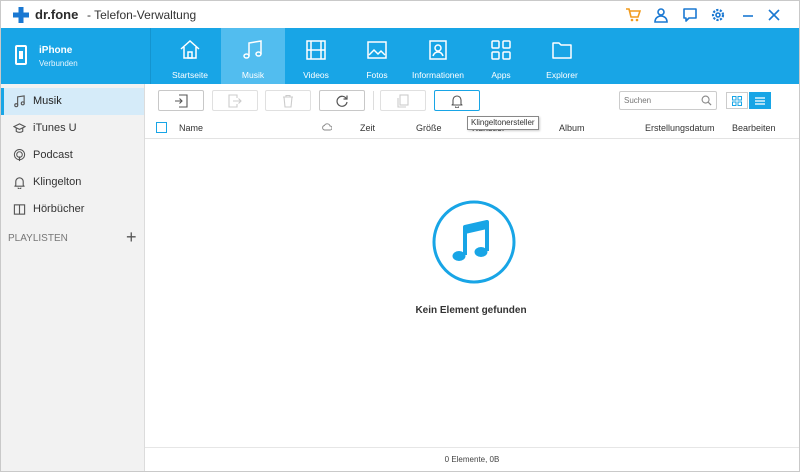 The height and width of the screenshot is (472, 800). What do you see at coordinates (38, 238) in the screenshot?
I see `playlists-heading: PLAYLISTEN` at bounding box center [38, 238].